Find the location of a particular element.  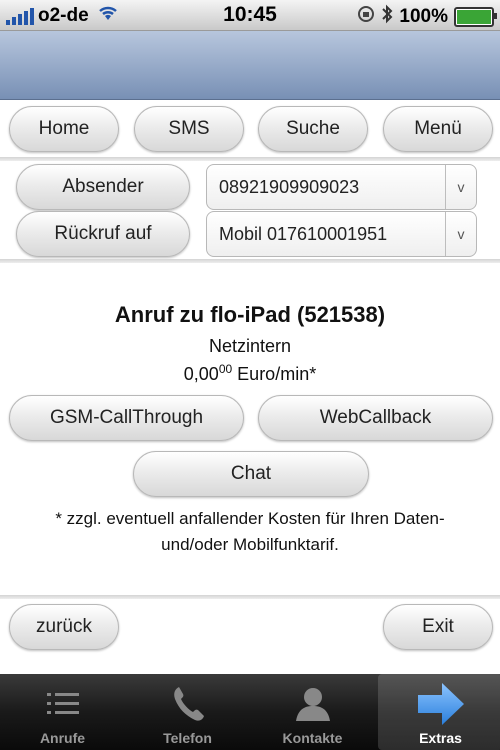

tab-bar: Anrufe Telefon Kontakte Extras is located at coordinates (250, 712).